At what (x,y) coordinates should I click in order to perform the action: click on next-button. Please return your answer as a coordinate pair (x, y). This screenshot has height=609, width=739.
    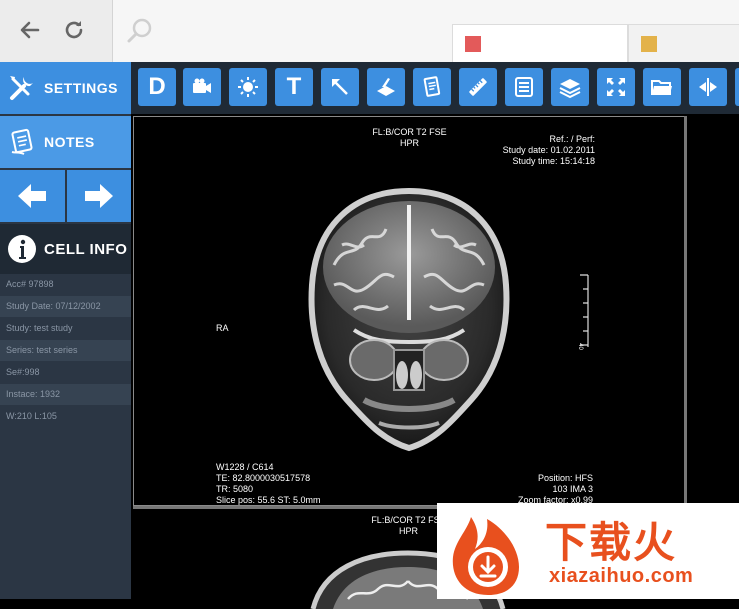
    Looking at the image, I should click on (97, 196).